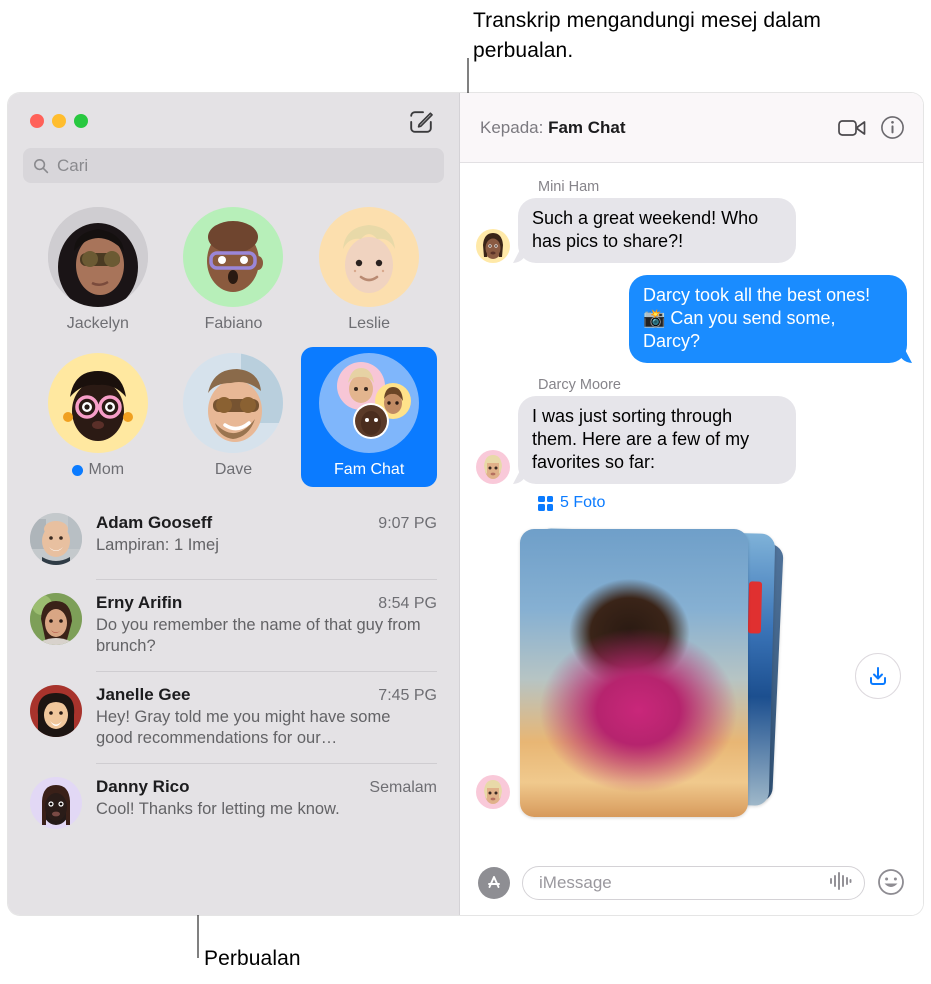 Image resolution: width=931 pixels, height=984 pixels. What do you see at coordinates (252, 958) in the screenshot?
I see `callout-bottom-text: Perbualan` at bounding box center [252, 958].